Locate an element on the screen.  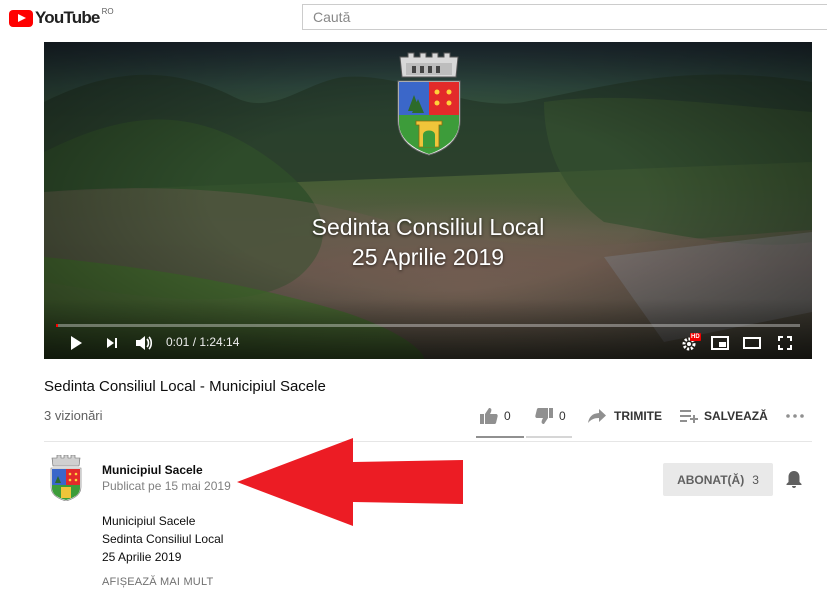
dislike-count: 0 is located at coordinates (562, 416).